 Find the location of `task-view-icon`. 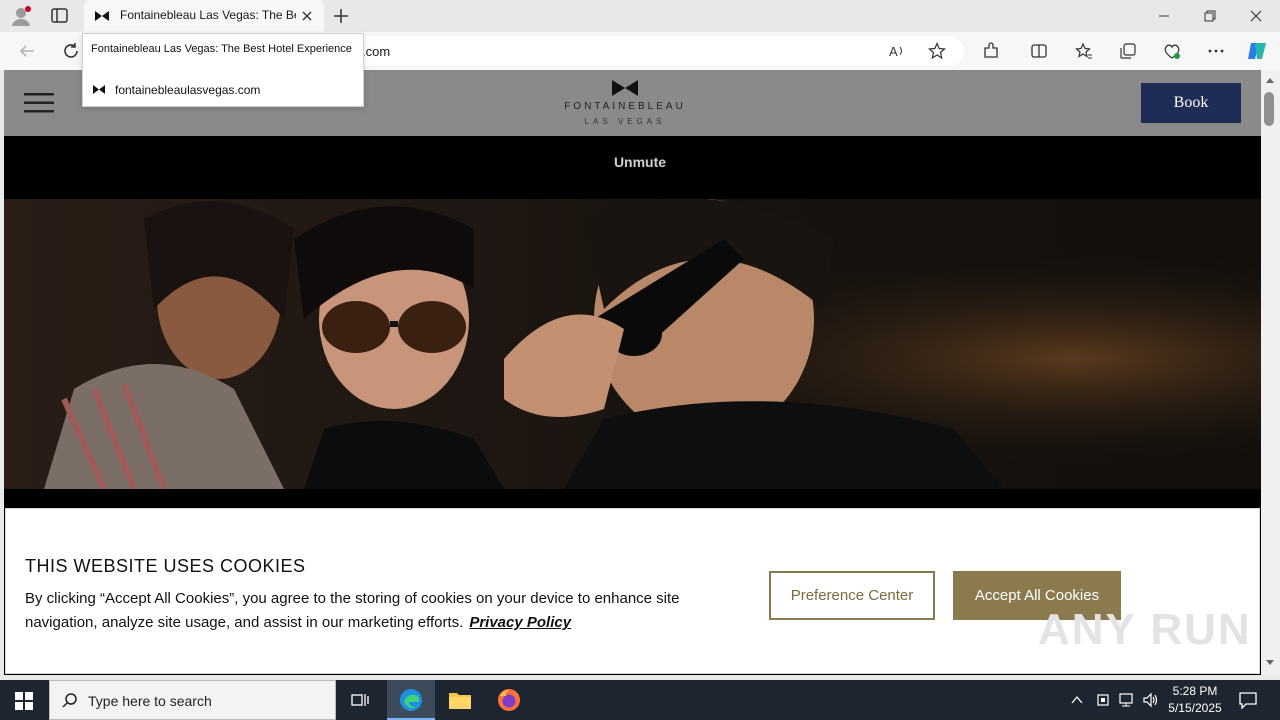

task-view-icon is located at coordinates (360, 700).